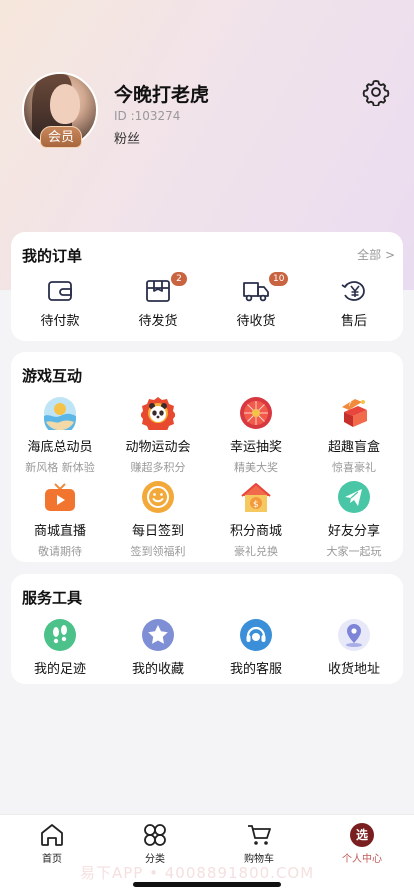  I want to click on tab-home: 首页, so click(52, 844).